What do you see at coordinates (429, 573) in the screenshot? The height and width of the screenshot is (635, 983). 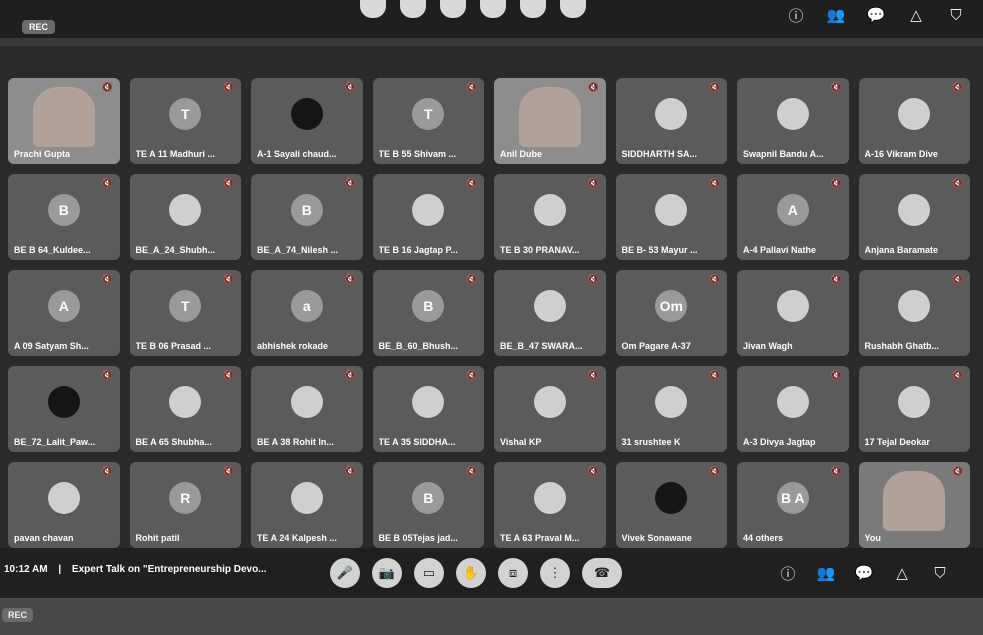 I see `captions-button: ▭` at bounding box center [429, 573].